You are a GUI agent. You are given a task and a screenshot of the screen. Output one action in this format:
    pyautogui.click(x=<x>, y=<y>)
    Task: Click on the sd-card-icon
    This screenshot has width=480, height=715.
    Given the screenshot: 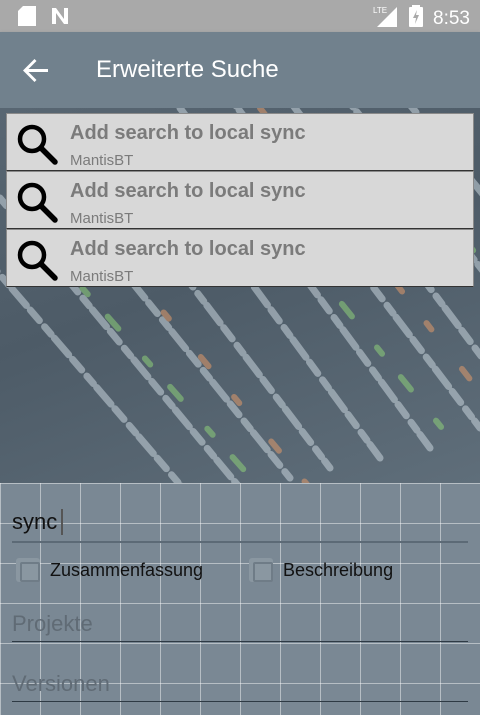 What is the action you would take?
    pyautogui.click(x=27, y=18)
    